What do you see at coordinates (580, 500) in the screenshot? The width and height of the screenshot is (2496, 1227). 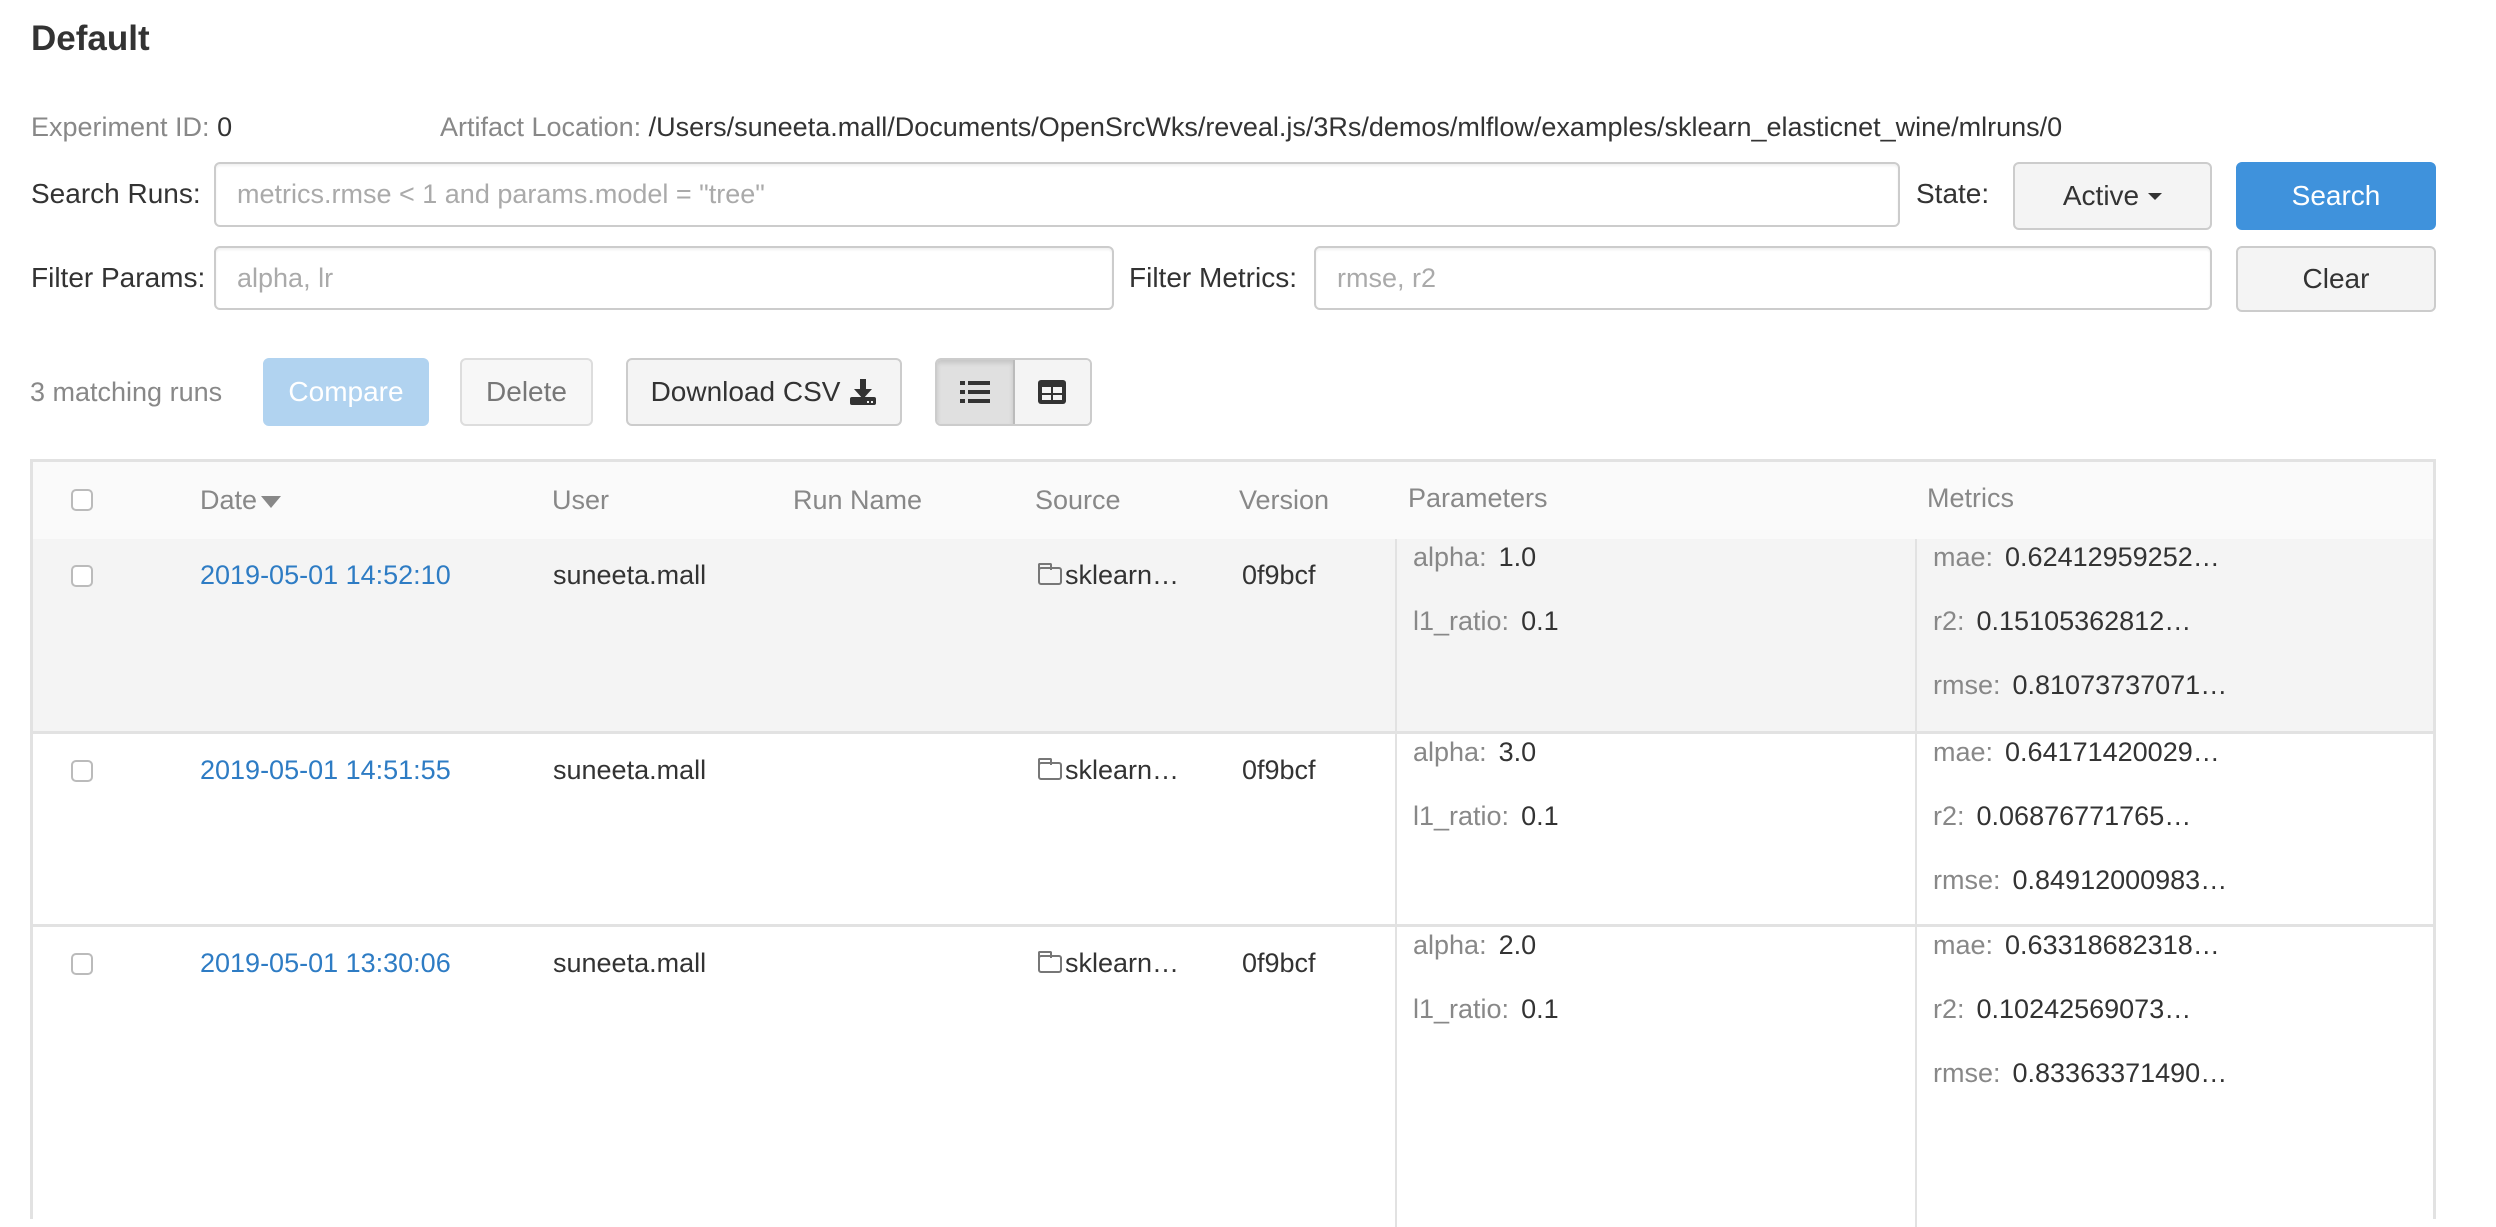 I see `column-header-user: User` at bounding box center [580, 500].